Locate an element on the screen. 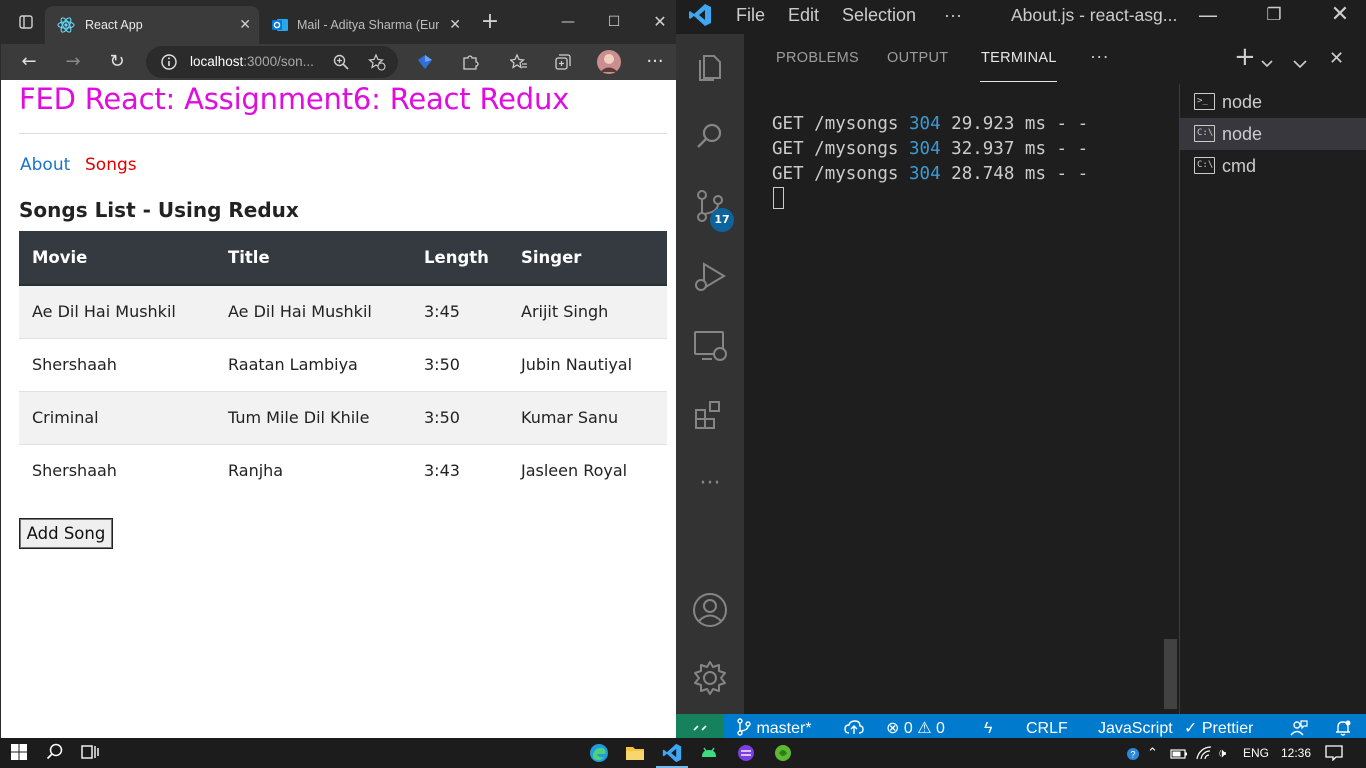  cell-length: 3:50 is located at coordinates (442, 417).